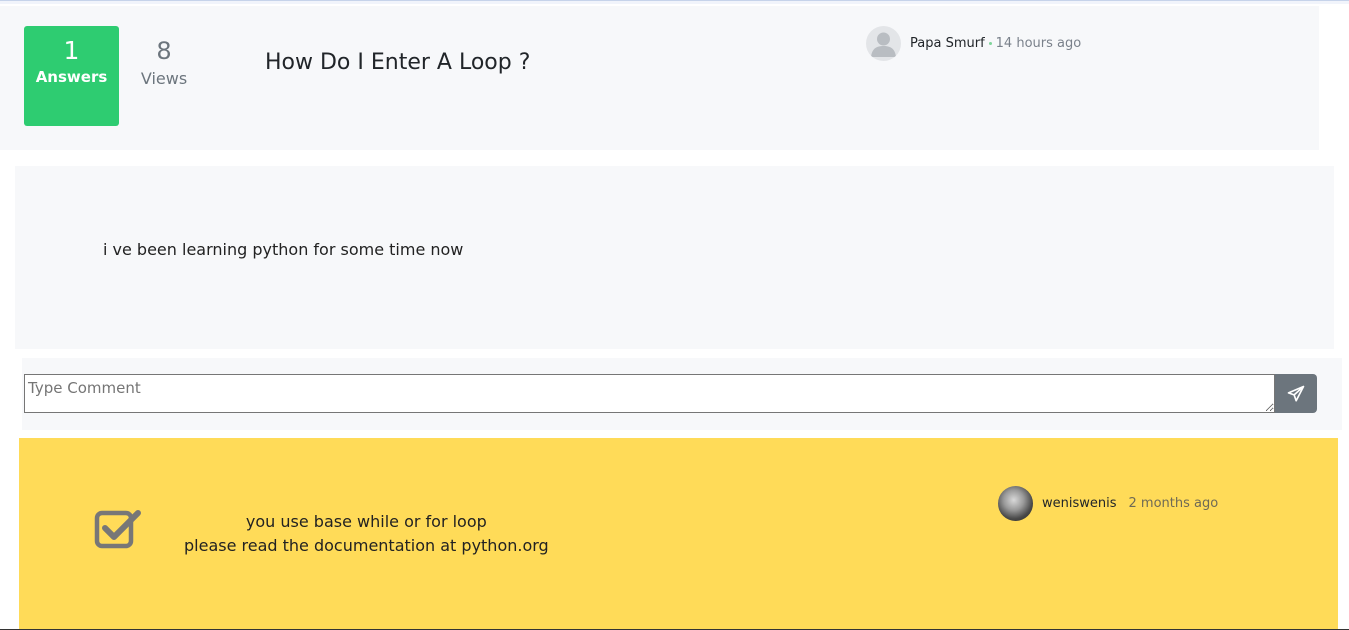  I want to click on views-count: 8, so click(164, 51).